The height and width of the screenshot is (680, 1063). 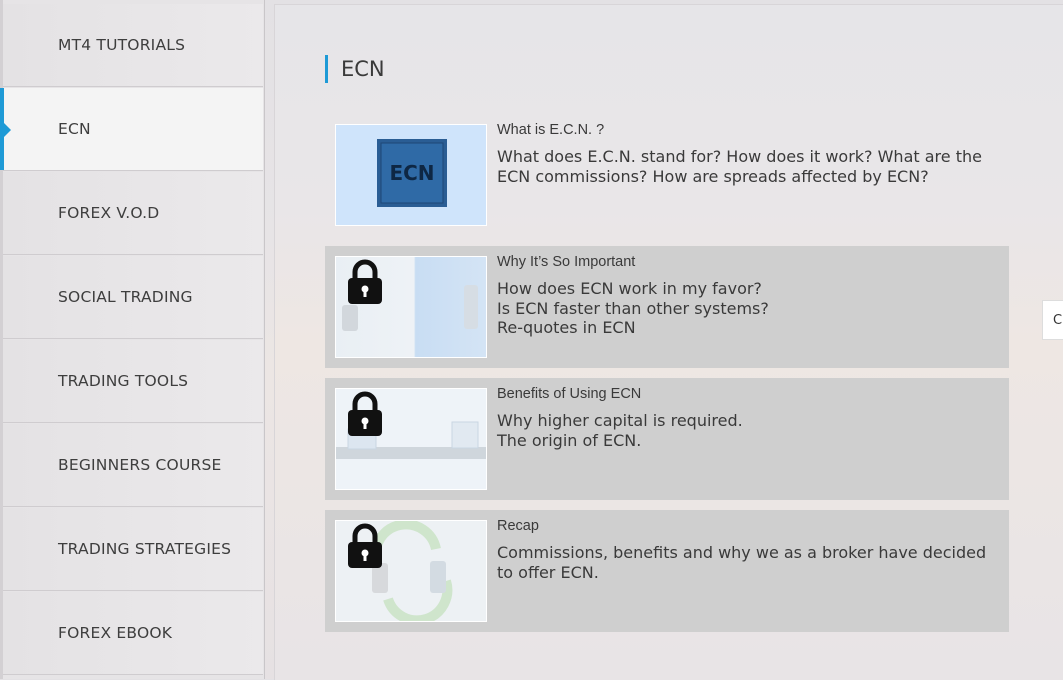 What do you see at coordinates (629, 288) in the screenshot?
I see `lesson-description-line: How does ECN work in my favor?` at bounding box center [629, 288].